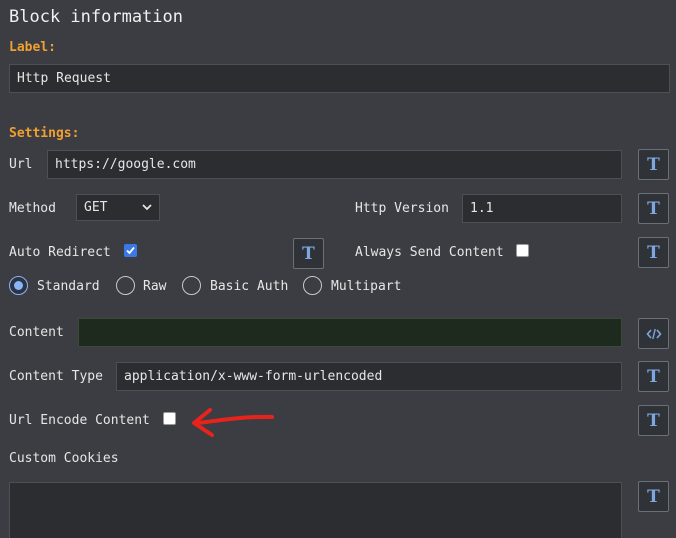  What do you see at coordinates (334, 164) in the screenshot?
I see `url-input: https://google.com` at bounding box center [334, 164].